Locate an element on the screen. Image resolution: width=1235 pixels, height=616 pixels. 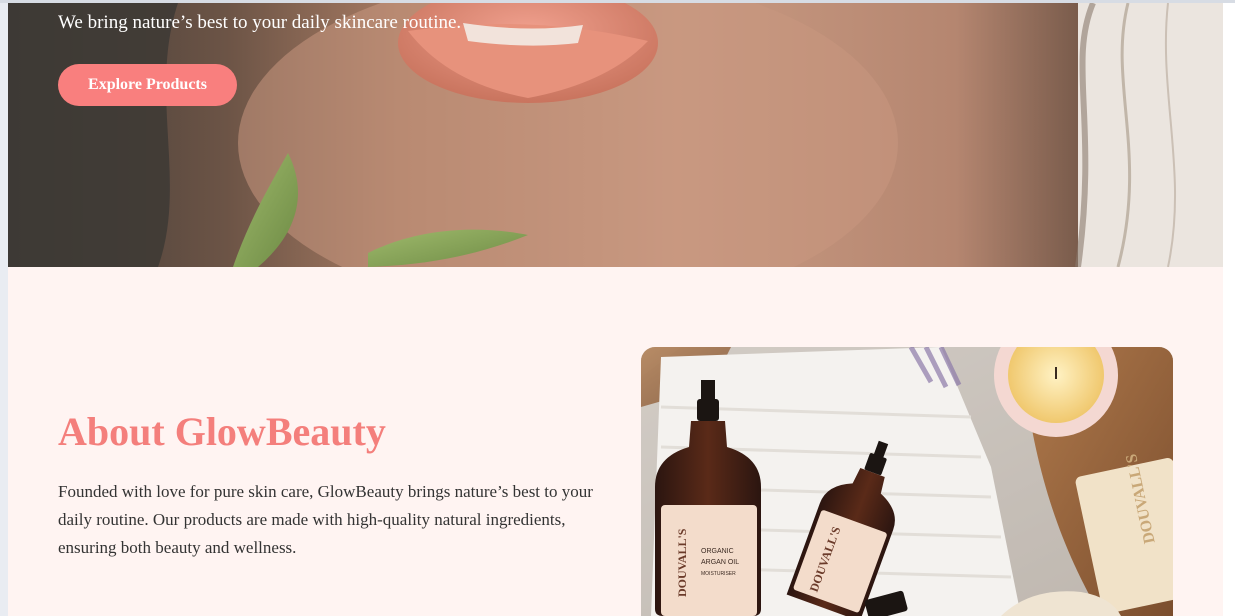
bottle-large-brand: DOUVALL'S is located at coordinates (682, 562).